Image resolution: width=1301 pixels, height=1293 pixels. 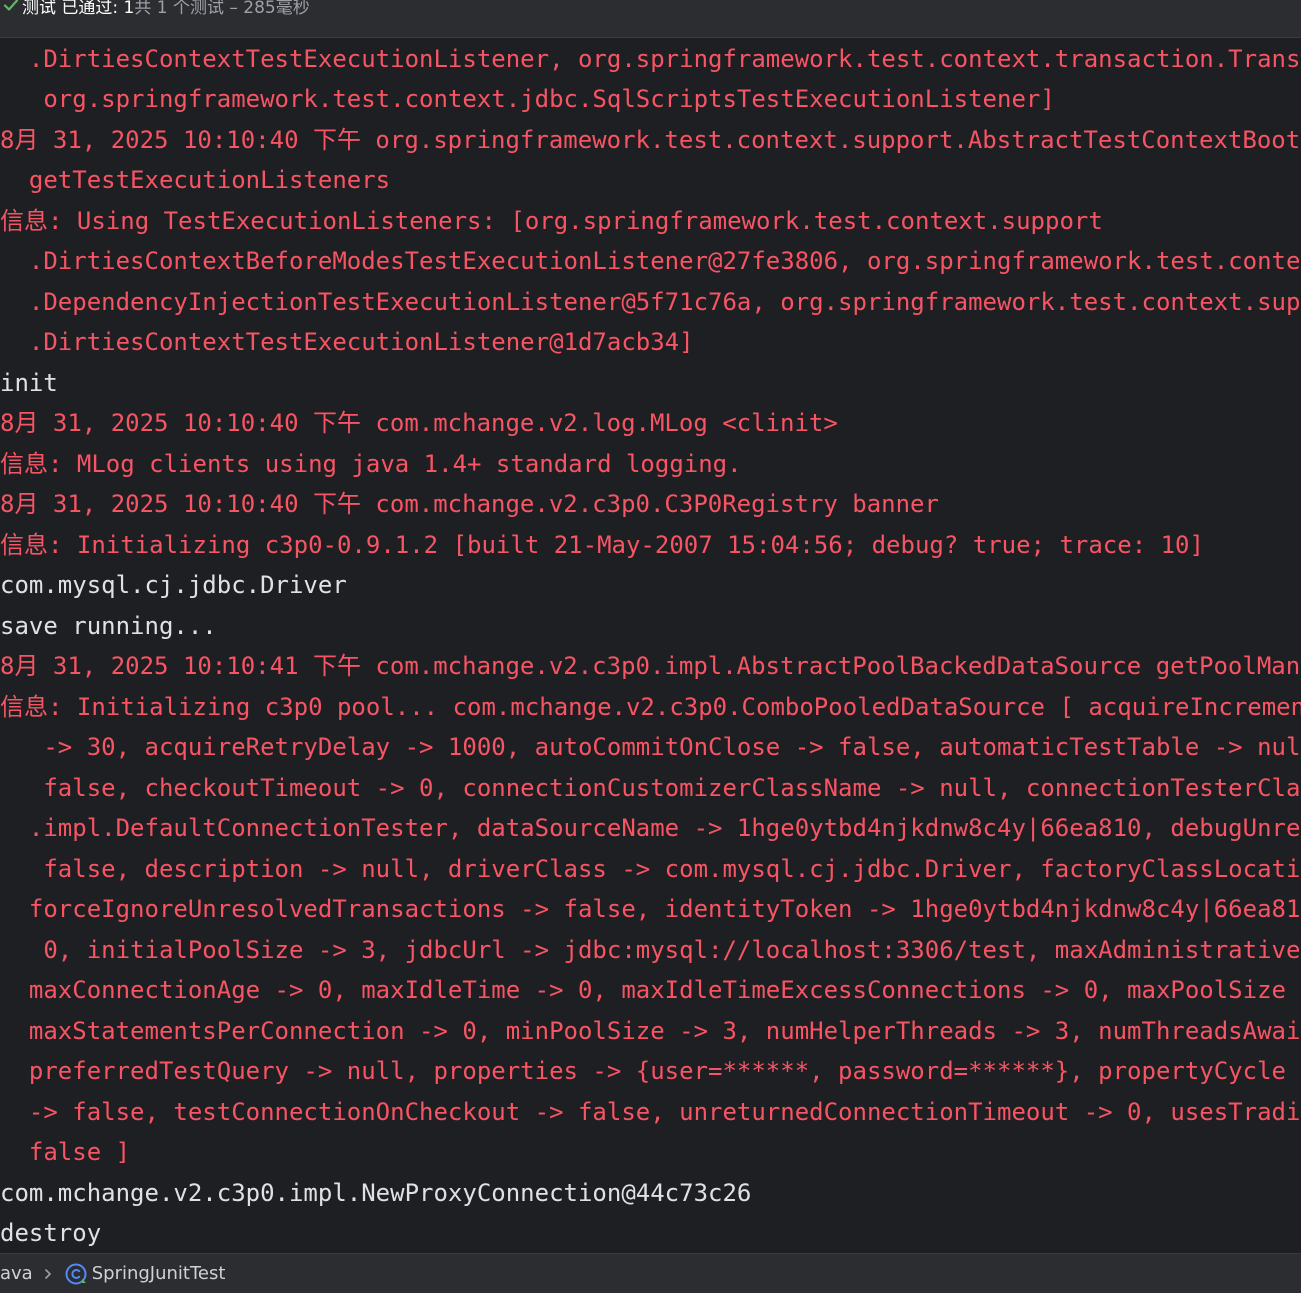 I want to click on breadcrumb-item: SpringJunitTest, so click(x=159, y=1273).